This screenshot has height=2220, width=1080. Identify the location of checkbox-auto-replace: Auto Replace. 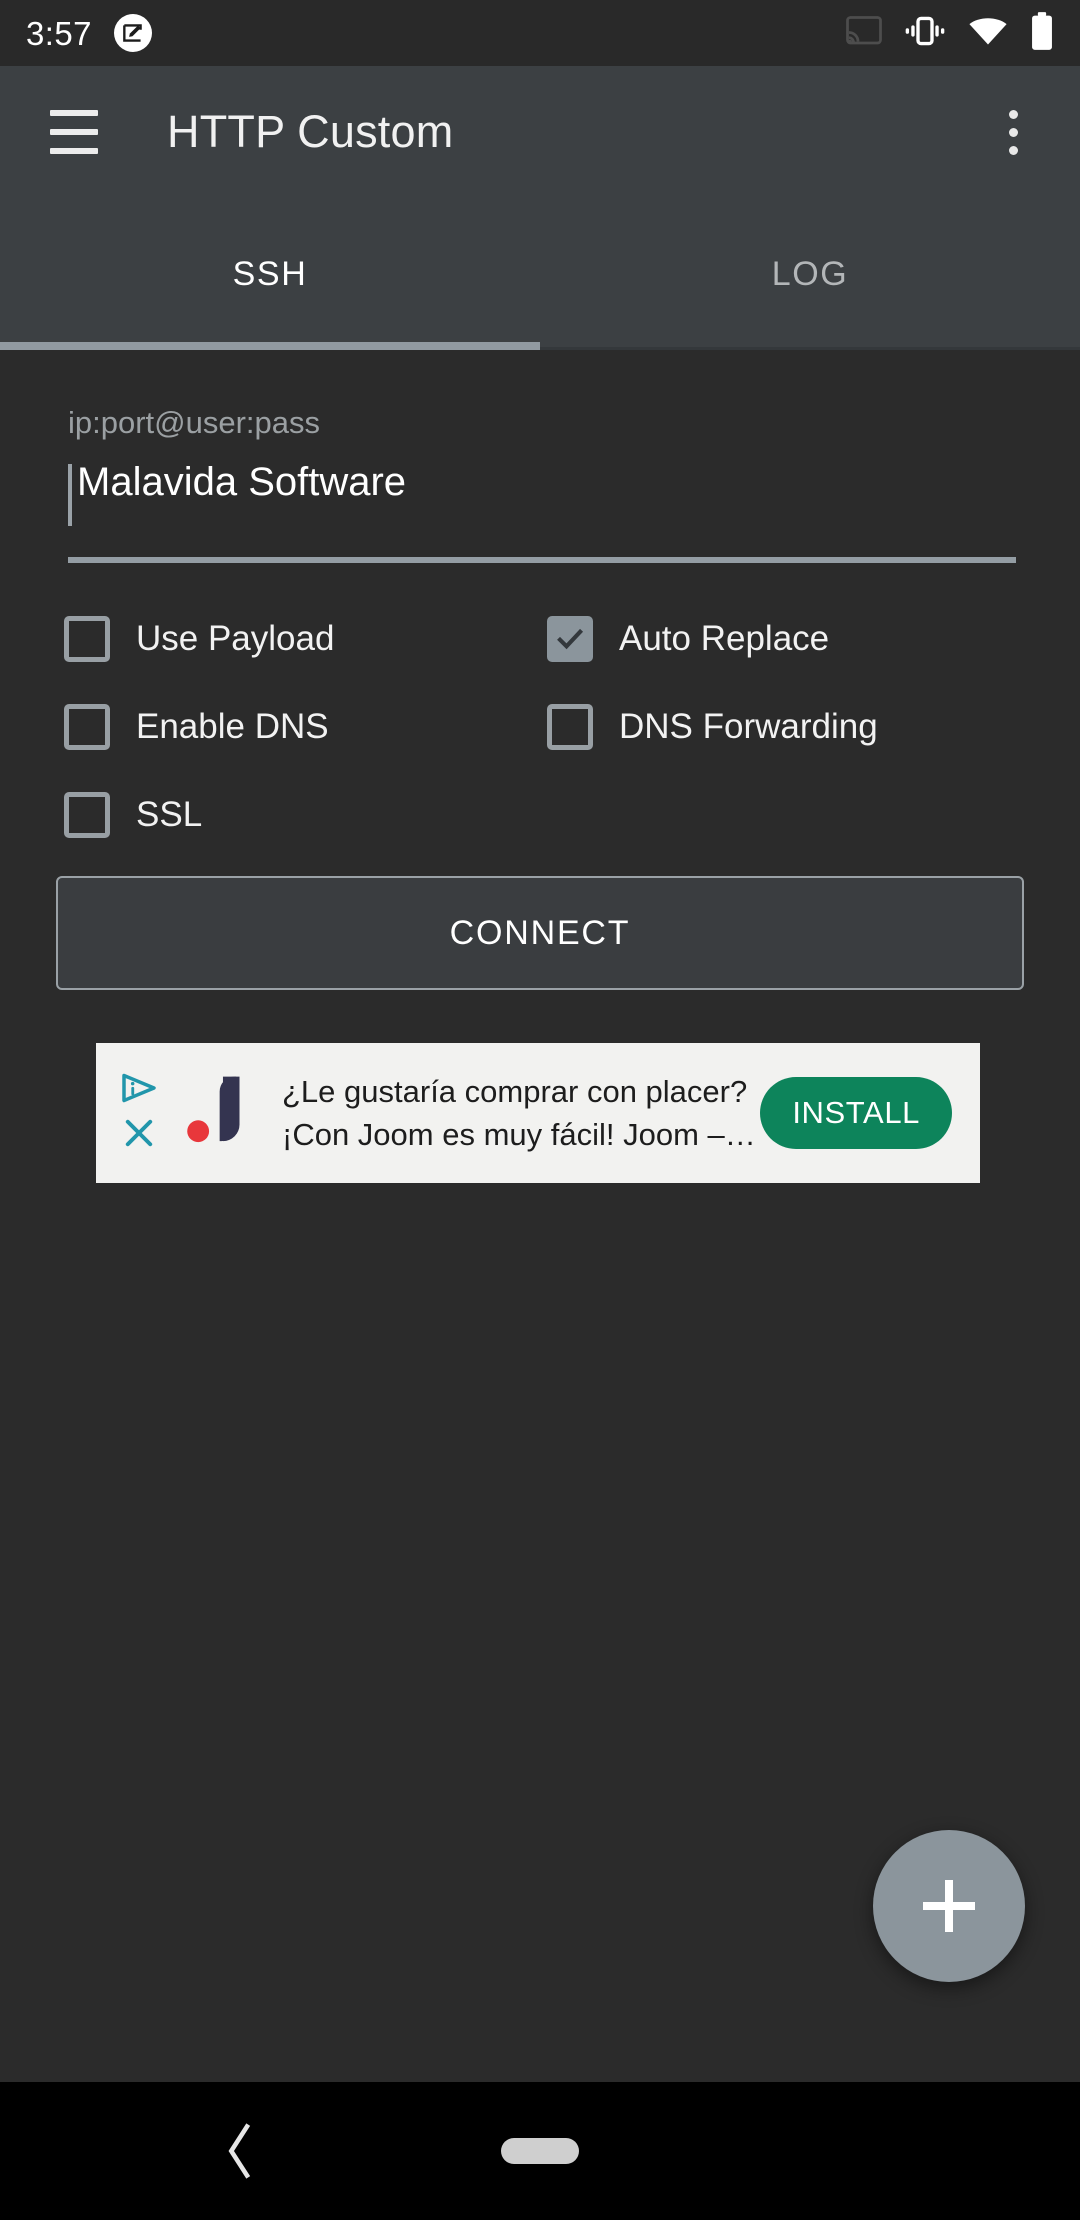
(757, 639).